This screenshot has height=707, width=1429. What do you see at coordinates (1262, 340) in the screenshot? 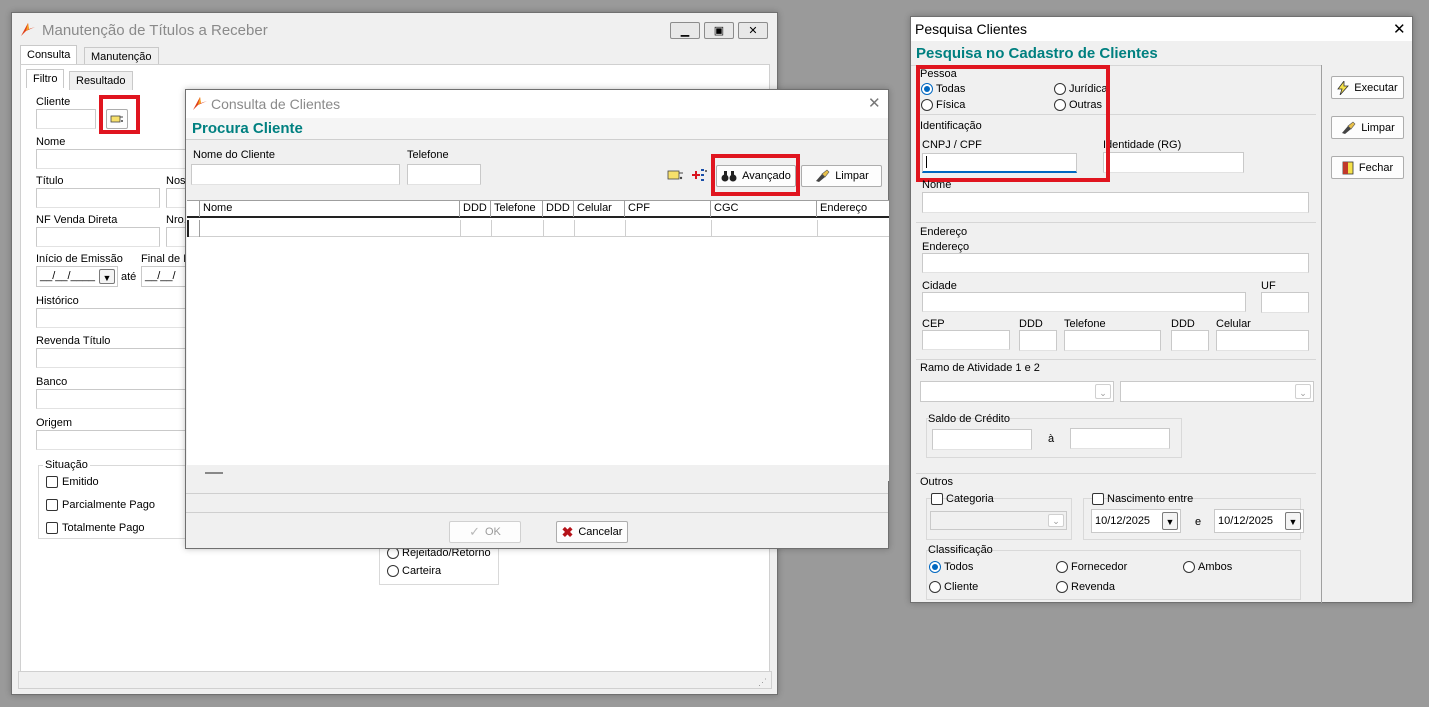
I see `celular-input` at bounding box center [1262, 340].